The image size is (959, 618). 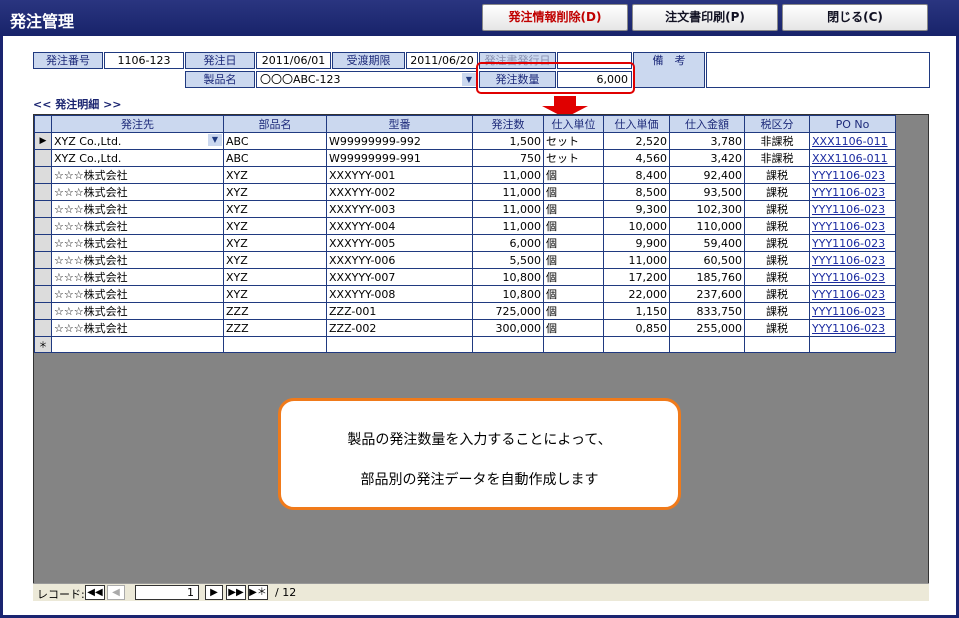 I want to click on table-cell: 5,500, so click(x=508, y=260).